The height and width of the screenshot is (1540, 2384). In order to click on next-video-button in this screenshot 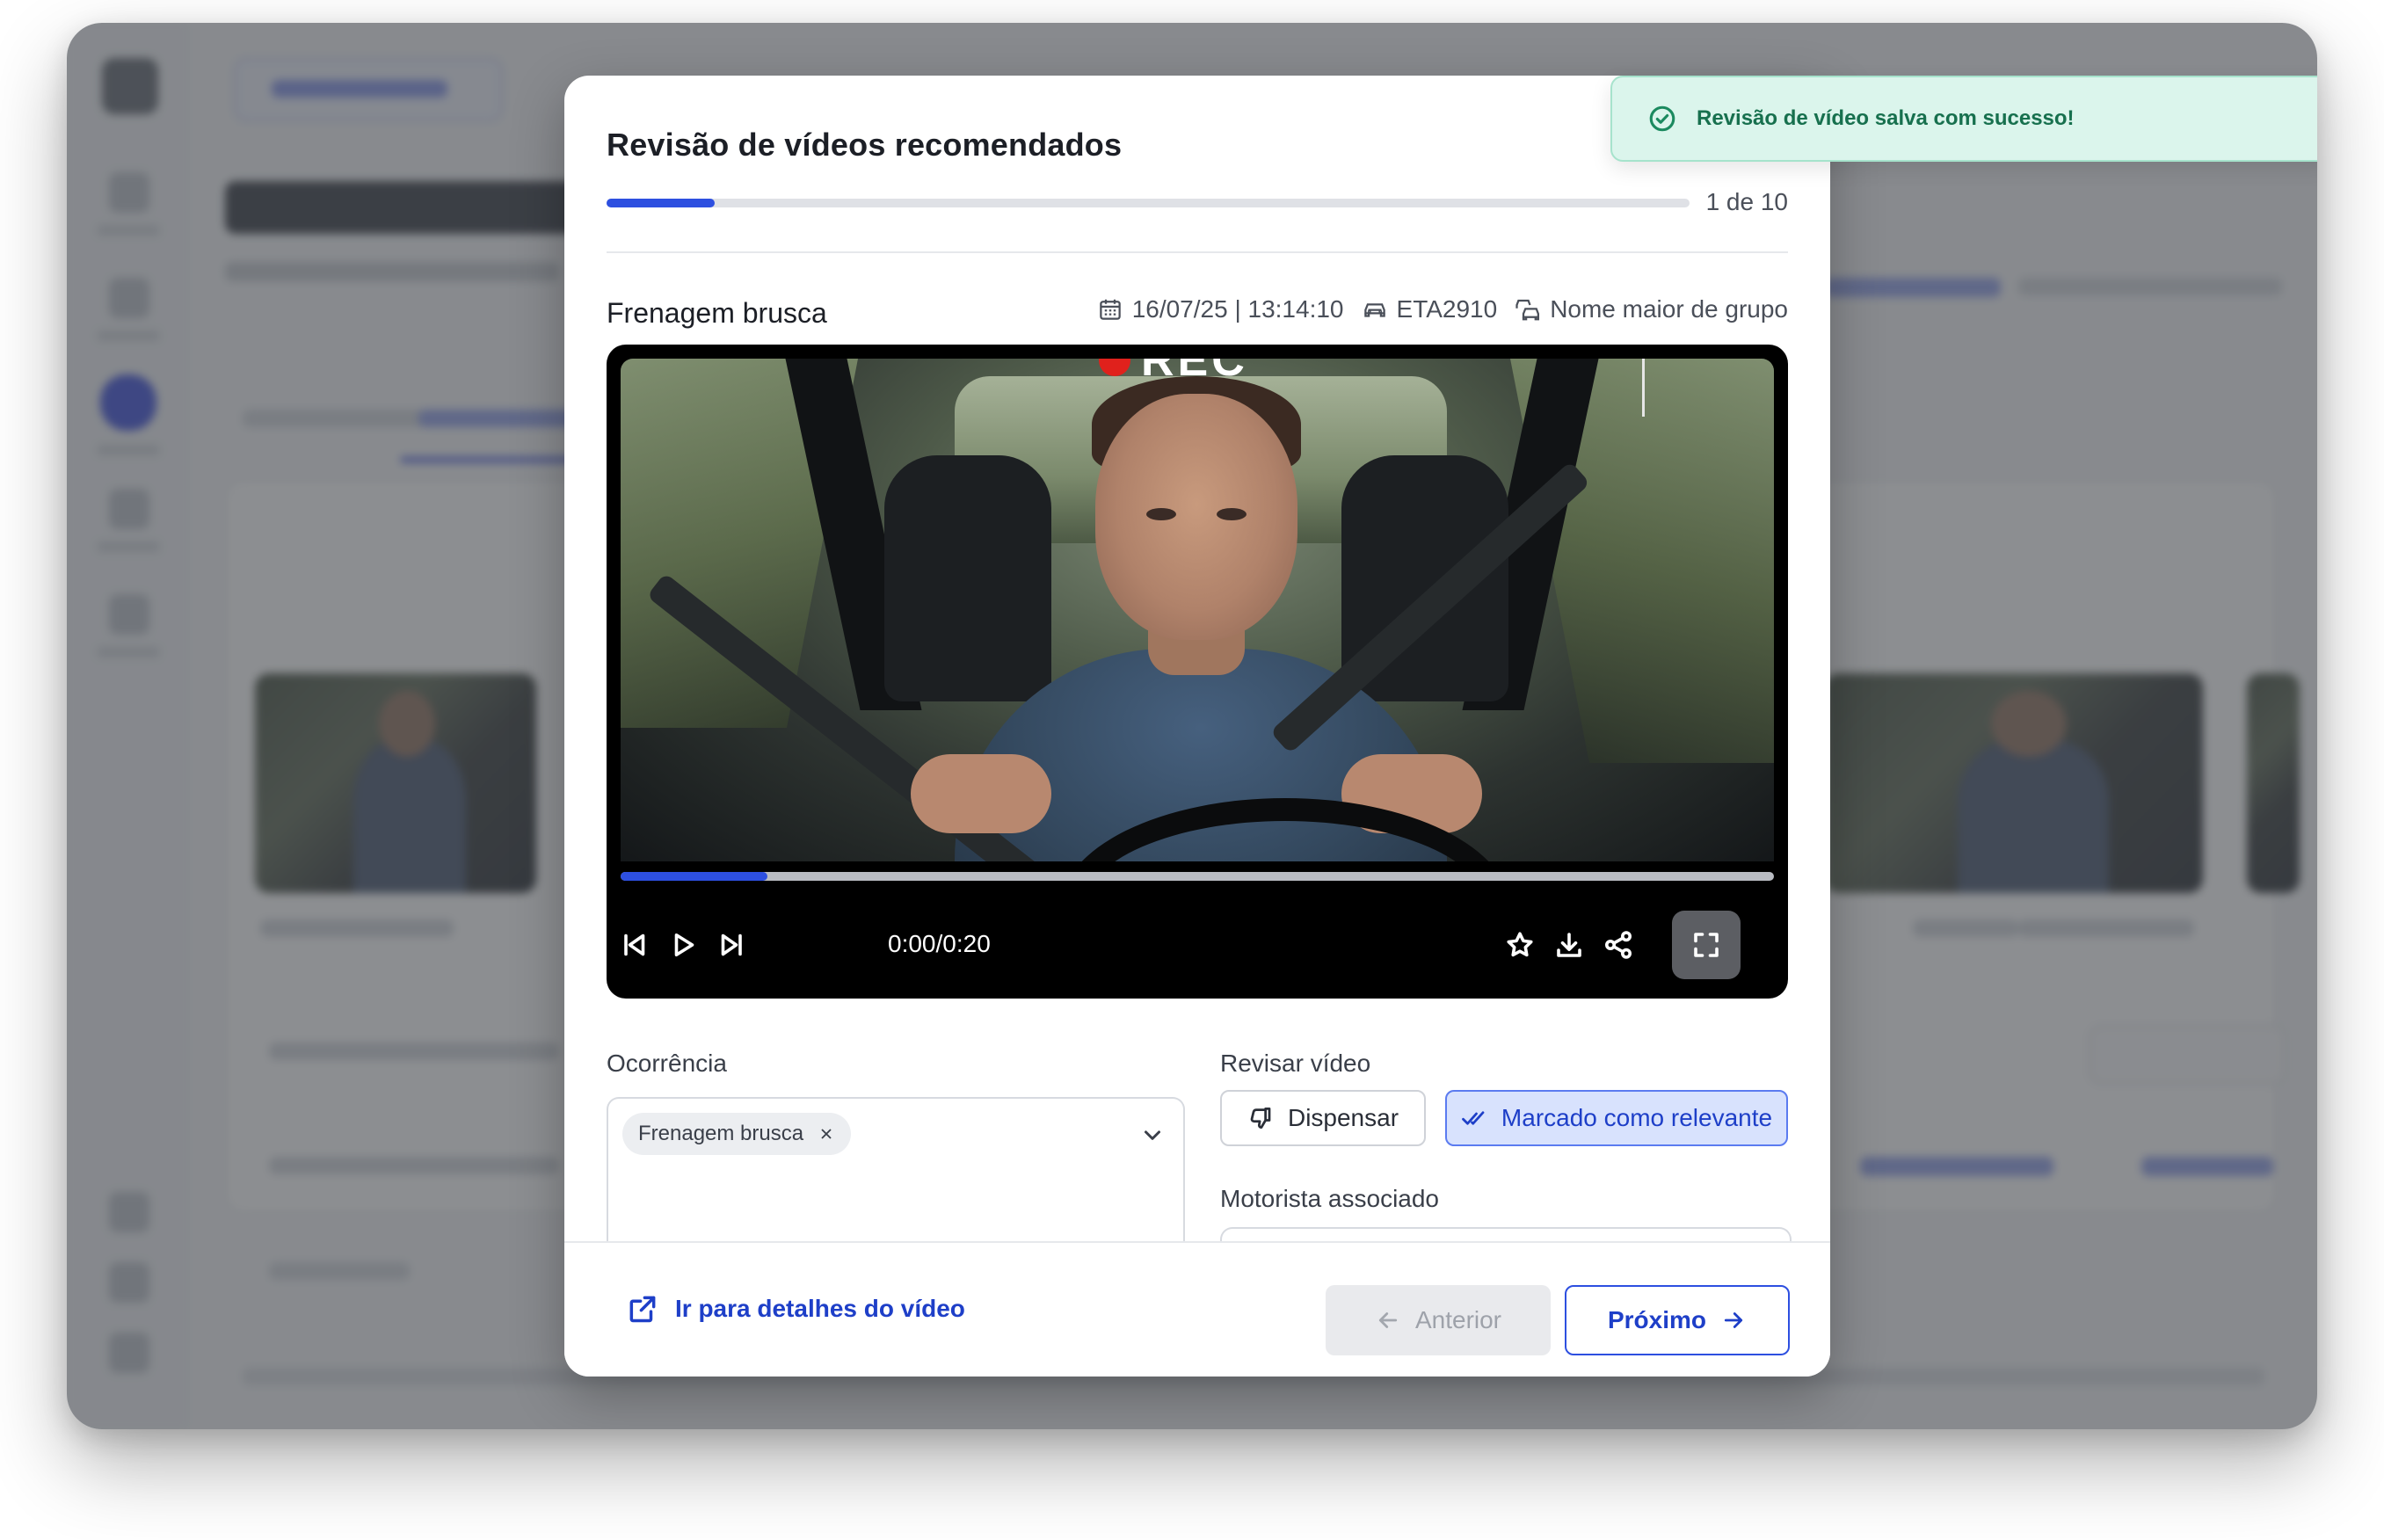, I will do `click(732, 945)`.